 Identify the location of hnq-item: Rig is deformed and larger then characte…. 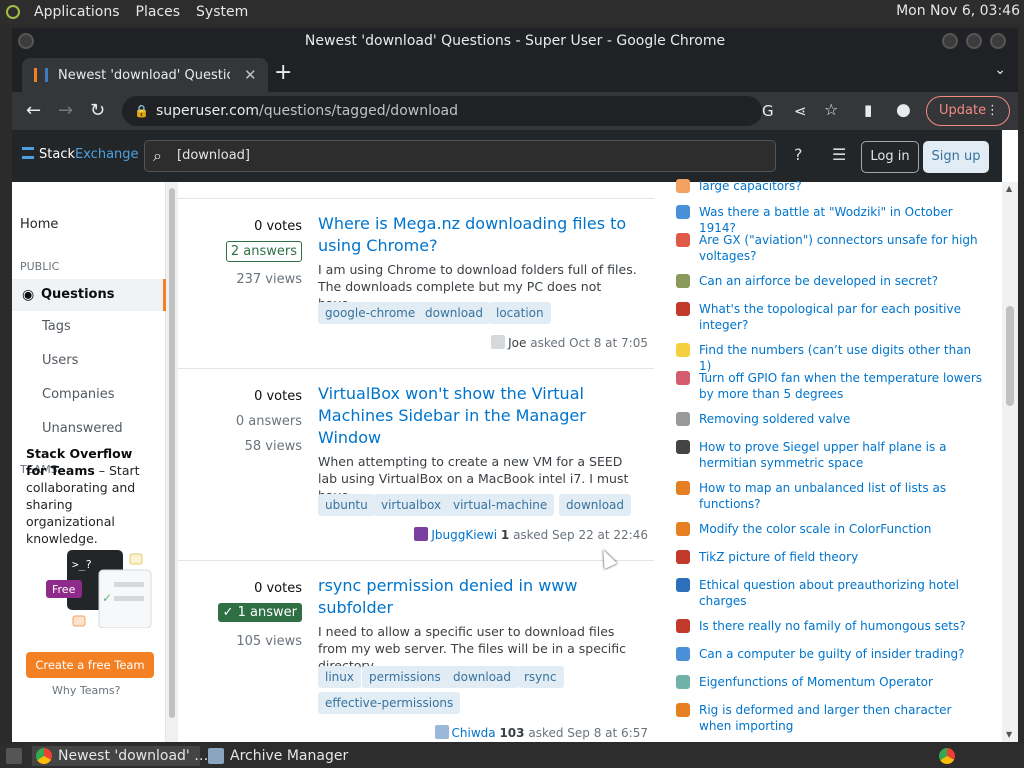
(828, 718).